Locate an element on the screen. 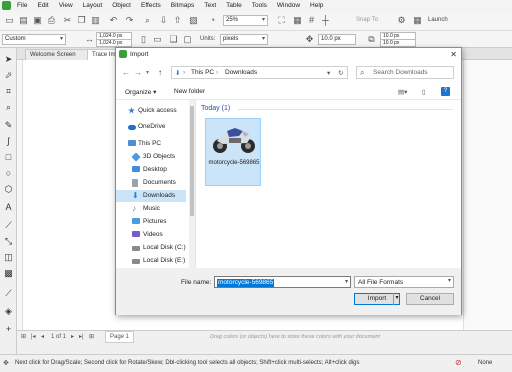 This screenshot has width=512, height=372. copy-icon: ❐ is located at coordinates (81, 20).